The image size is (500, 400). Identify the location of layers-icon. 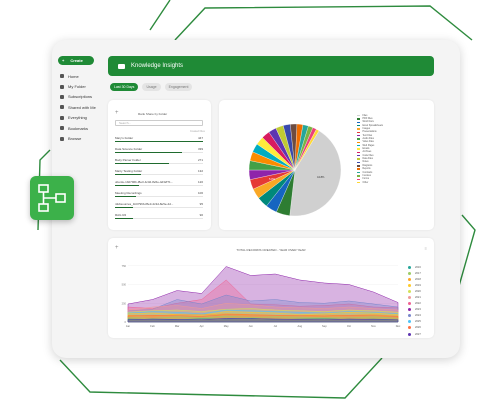
(62, 117).